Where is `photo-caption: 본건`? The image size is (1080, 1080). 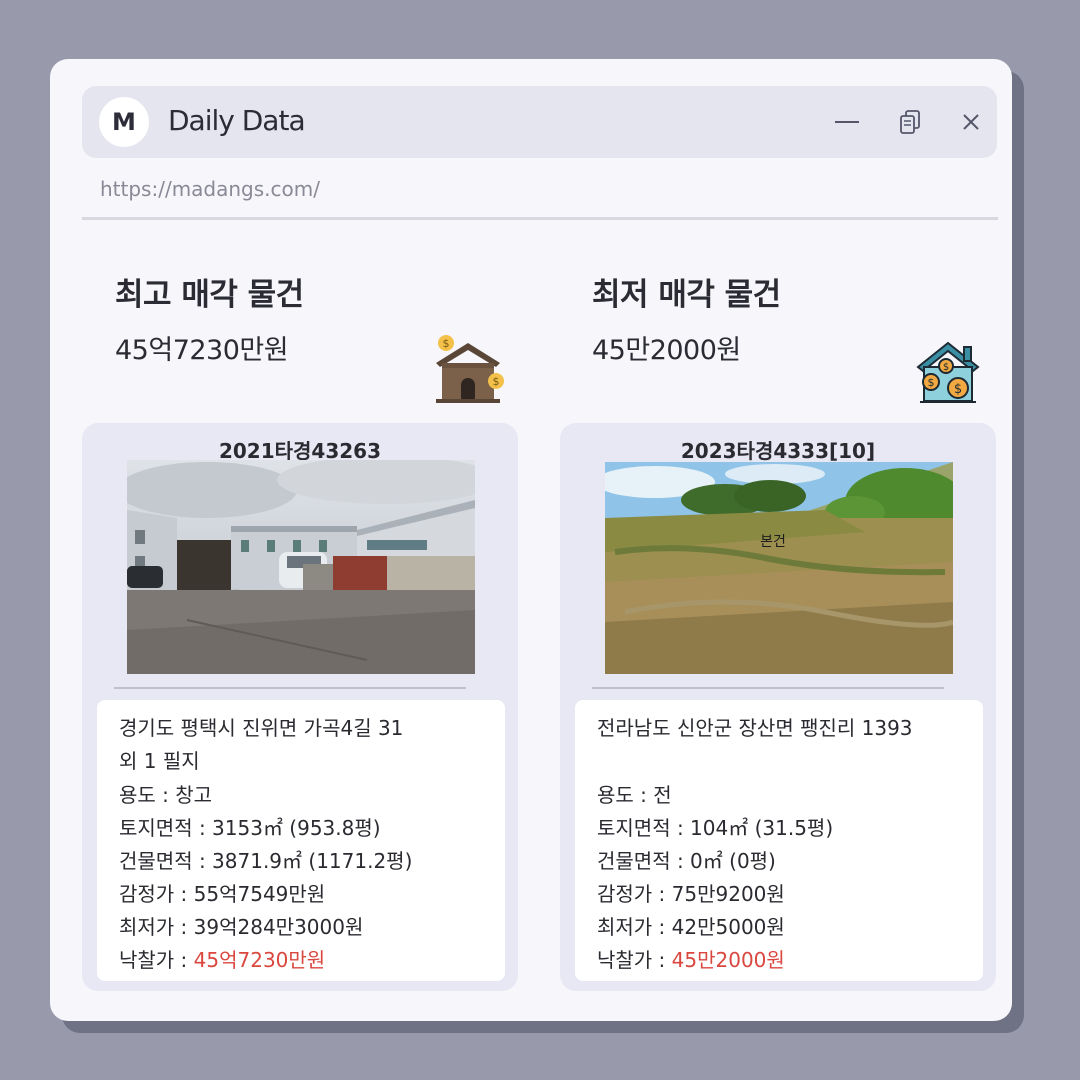
photo-caption: 본건 is located at coordinates (773, 542).